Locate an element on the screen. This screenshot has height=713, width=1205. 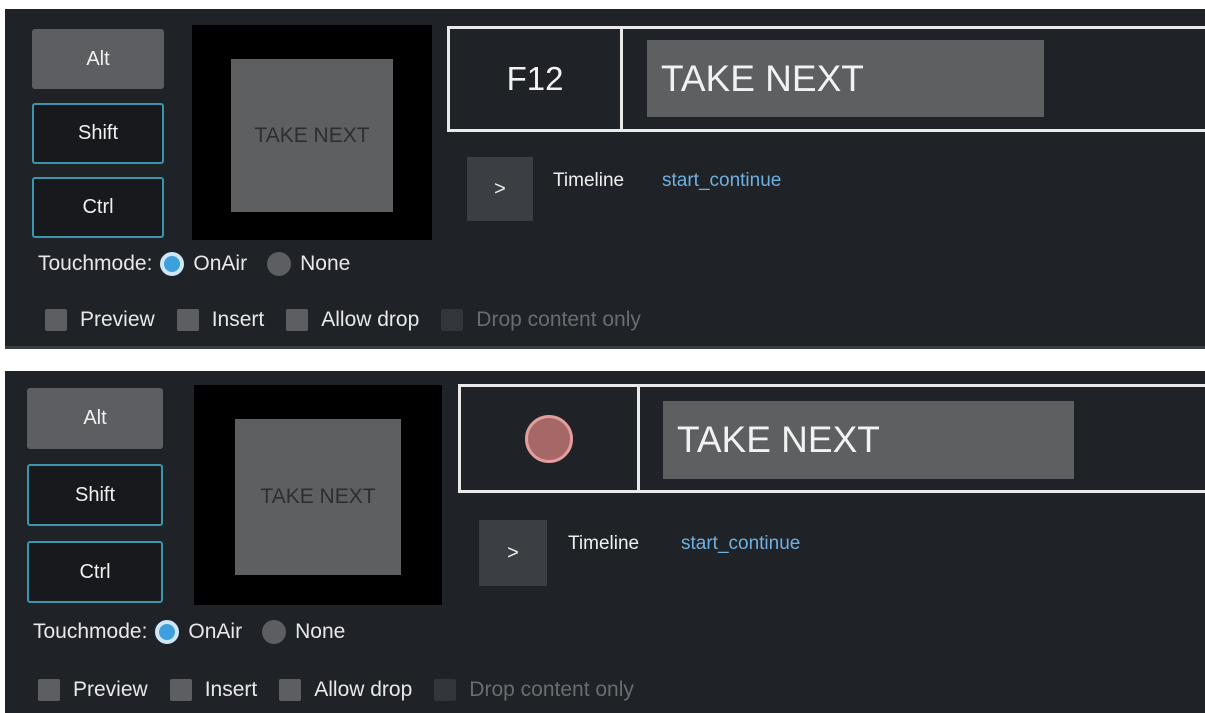
record-icon is located at coordinates (549, 438).